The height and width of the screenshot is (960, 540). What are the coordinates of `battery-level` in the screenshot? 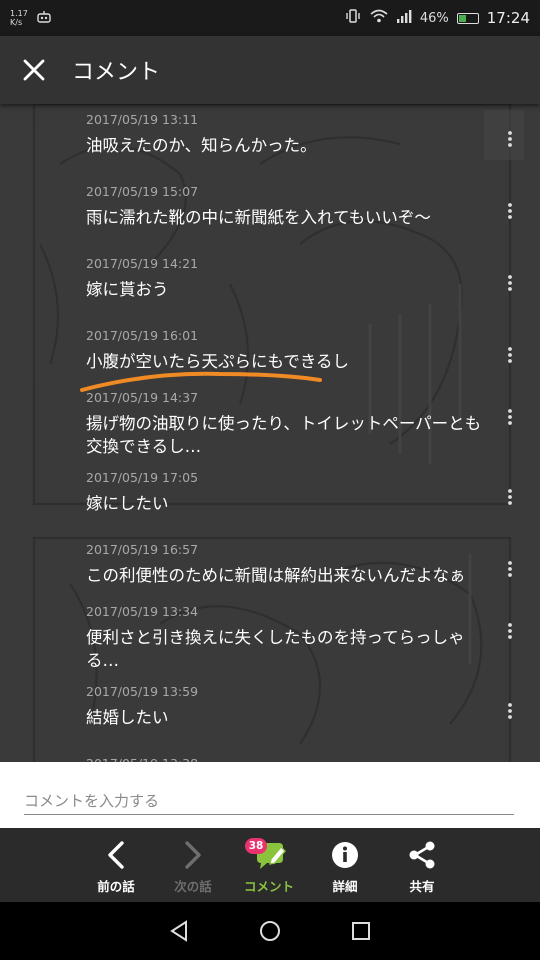 It's located at (462, 18).